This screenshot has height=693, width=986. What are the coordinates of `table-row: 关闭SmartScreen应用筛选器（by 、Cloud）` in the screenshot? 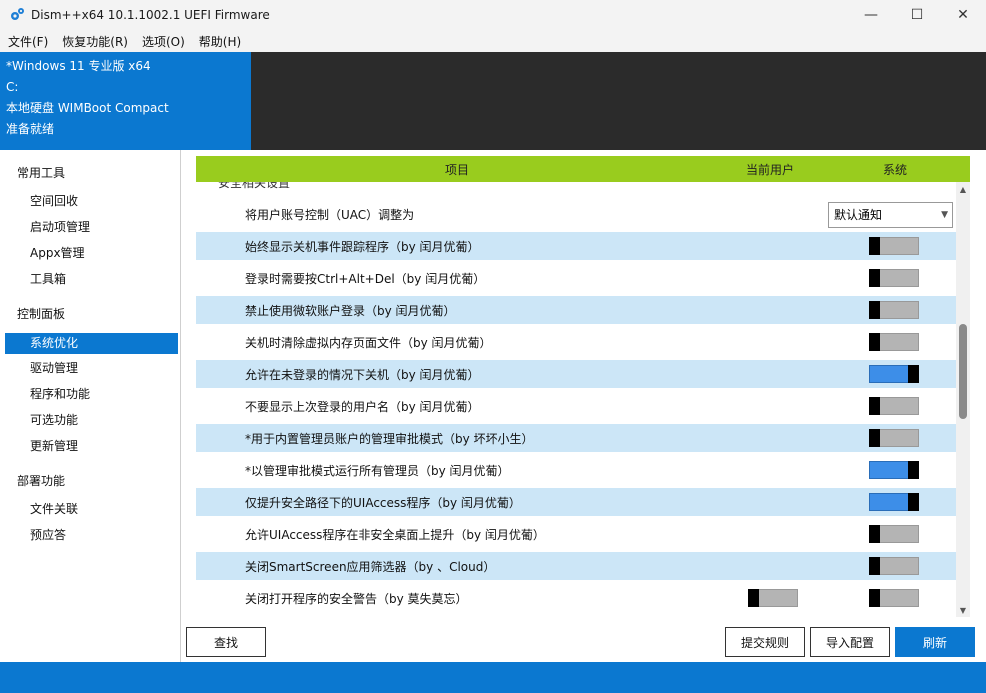 It's located at (576, 566).